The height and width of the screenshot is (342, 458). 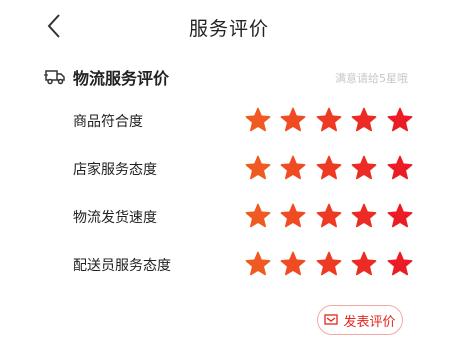 What do you see at coordinates (229, 168) in the screenshot?
I see `rating-row: 店家服务态度` at bounding box center [229, 168].